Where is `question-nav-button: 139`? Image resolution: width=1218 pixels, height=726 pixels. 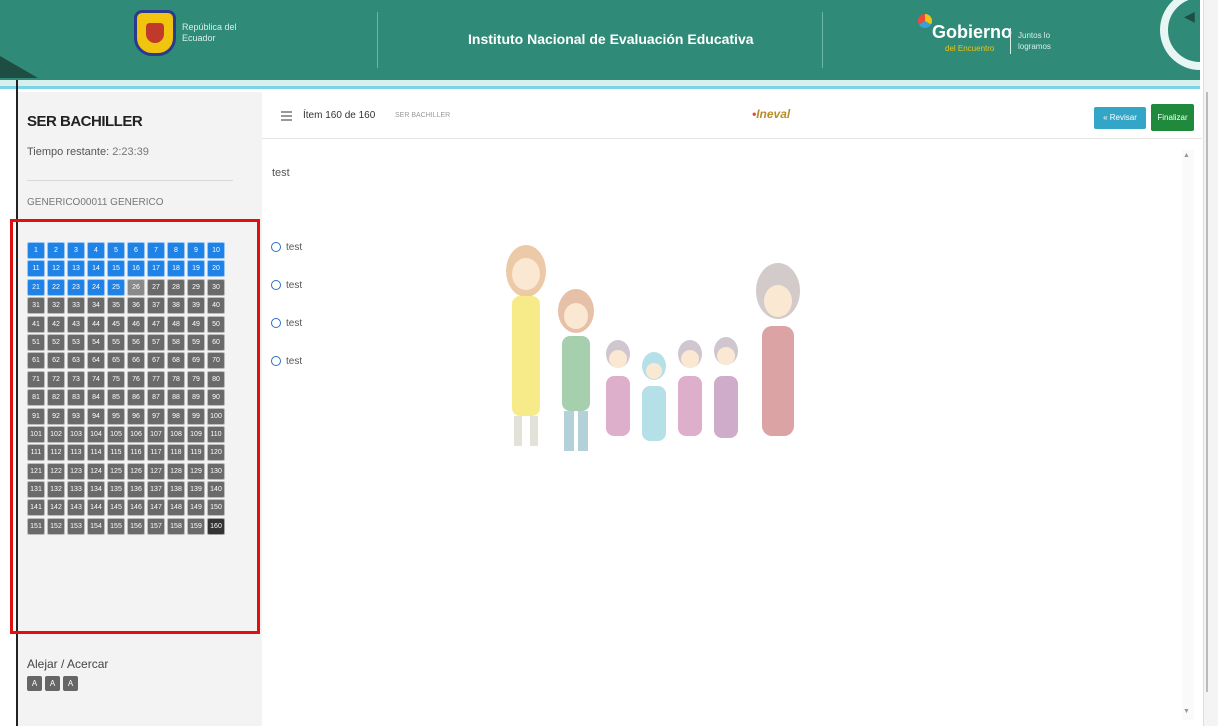
question-nav-button: 139 is located at coordinates (196, 490).